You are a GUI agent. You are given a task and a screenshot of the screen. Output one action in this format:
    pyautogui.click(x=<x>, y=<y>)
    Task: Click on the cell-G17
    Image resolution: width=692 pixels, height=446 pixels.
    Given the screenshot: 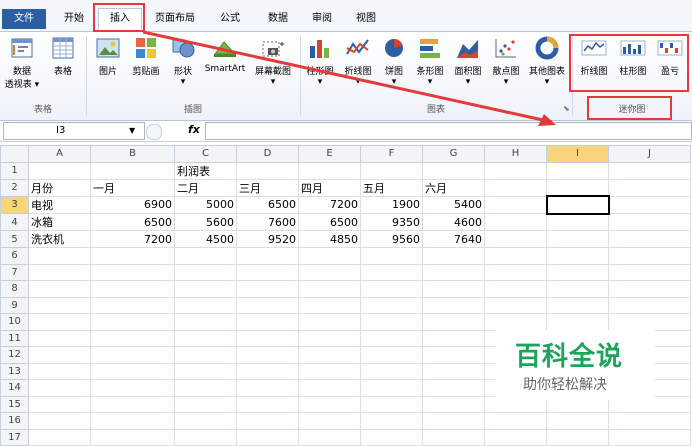 What is the action you would take?
    pyautogui.click(x=453, y=437)
    